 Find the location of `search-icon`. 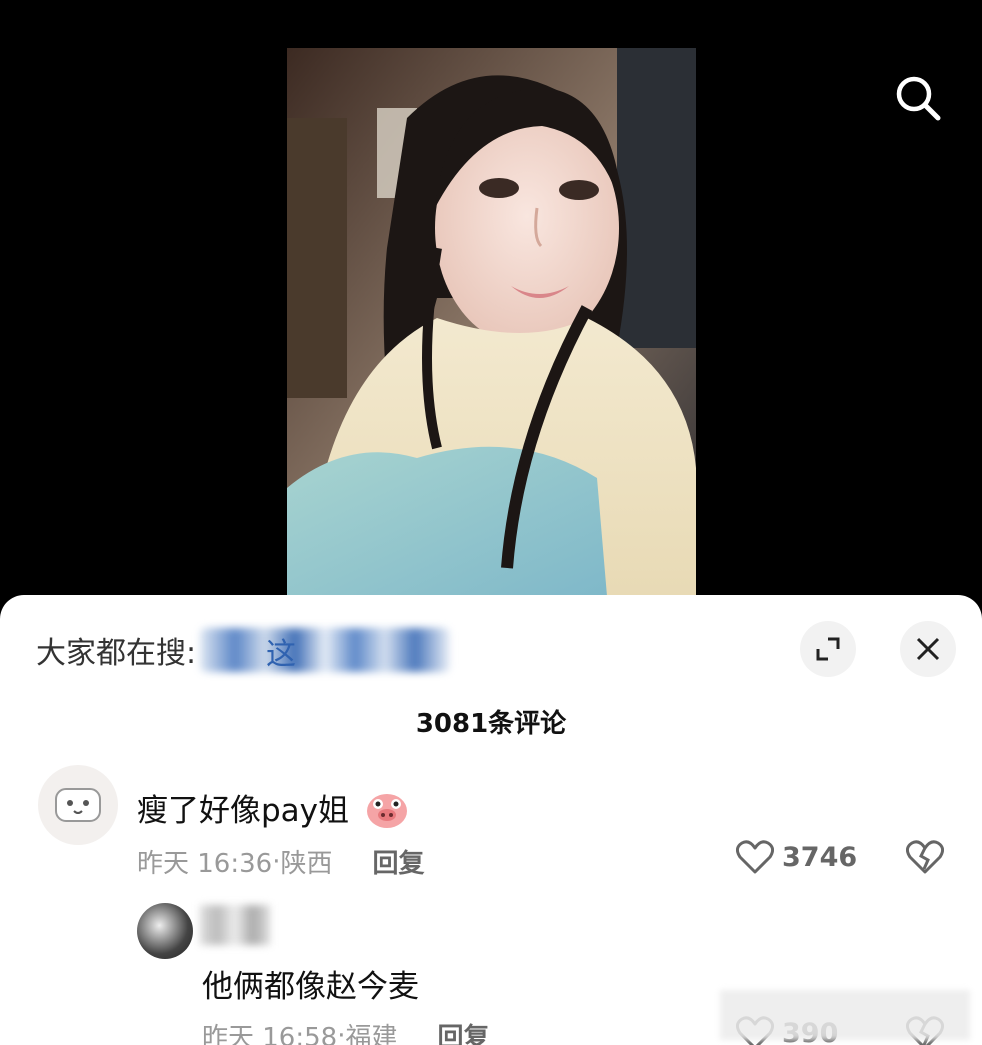

search-icon is located at coordinates (918, 98).